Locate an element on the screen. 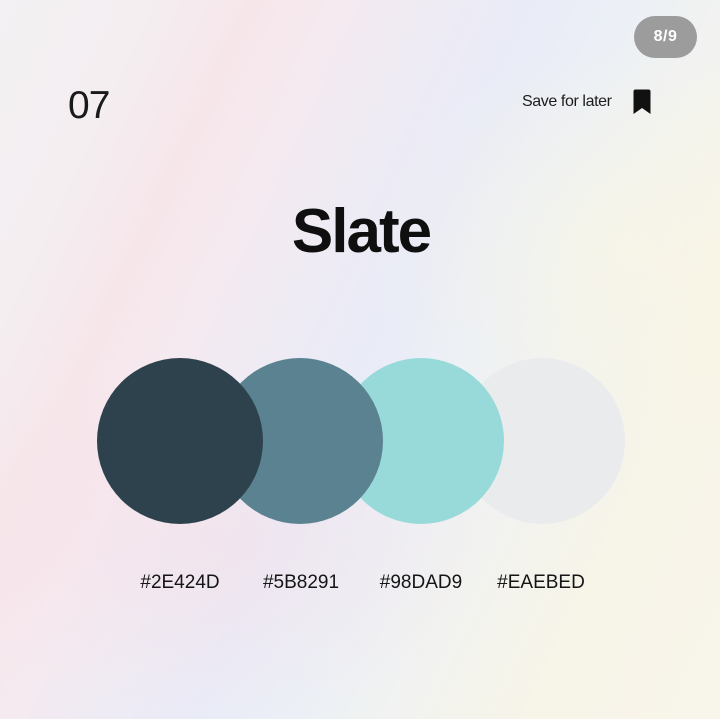 The width and height of the screenshot is (720, 719). color-hex-label-4: #EAEBED is located at coordinates (541, 582).